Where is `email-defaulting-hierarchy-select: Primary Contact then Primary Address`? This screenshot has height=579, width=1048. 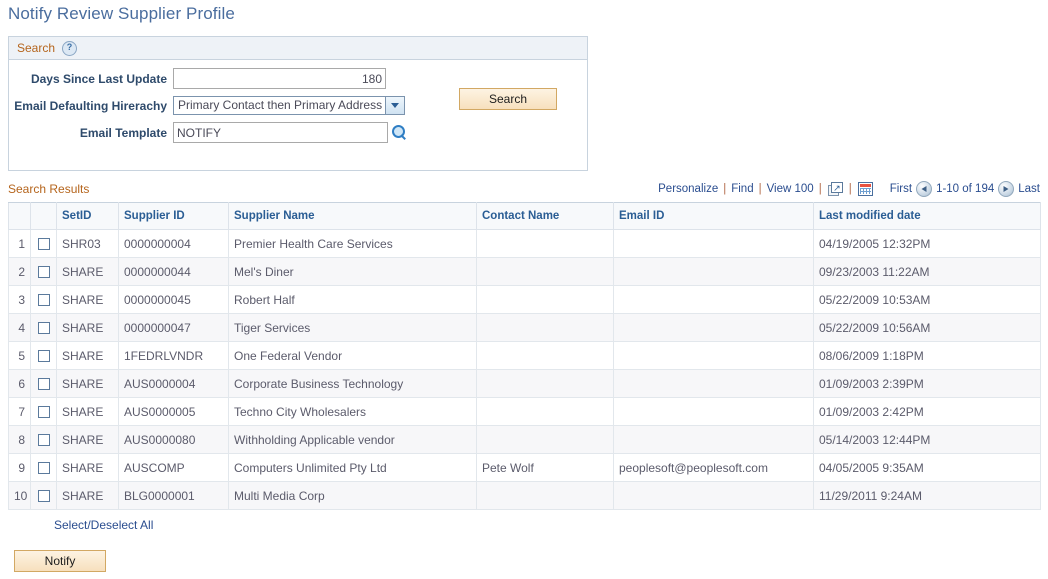
email-defaulting-hierarchy-select: Primary Contact then Primary Address is located at coordinates (289, 105).